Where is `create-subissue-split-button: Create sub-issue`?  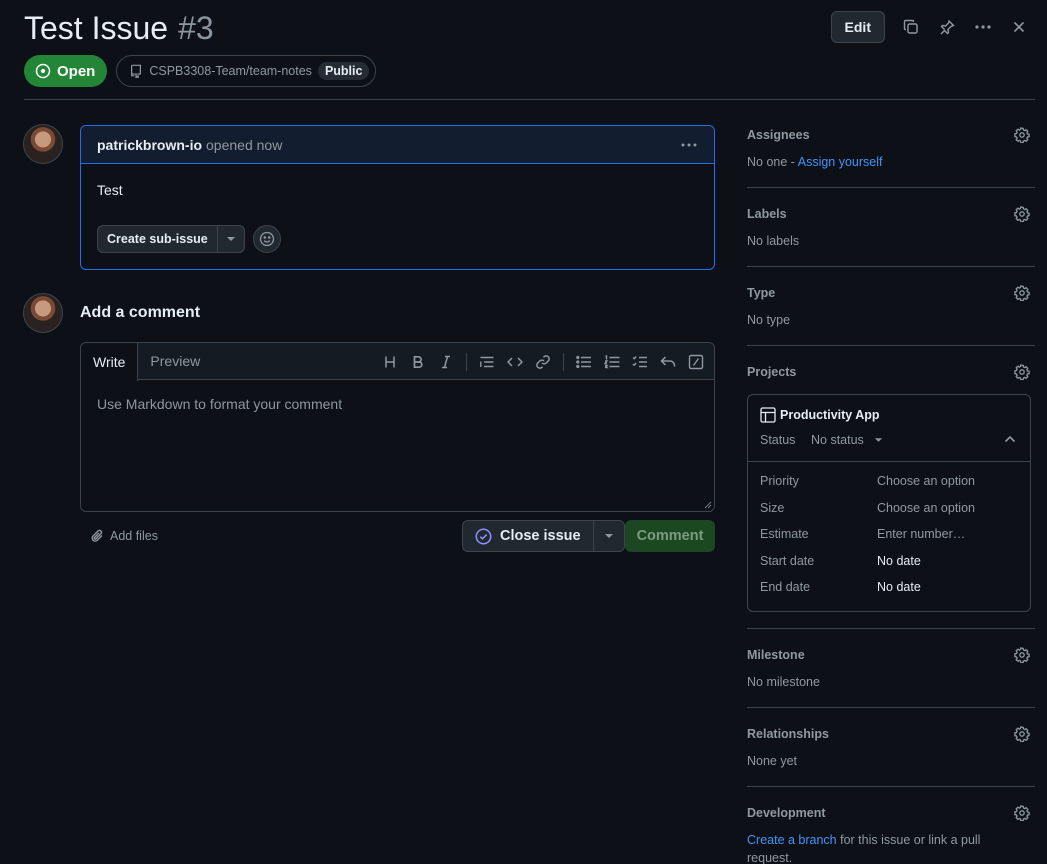
create-subissue-split-button: Create sub-issue is located at coordinates (171, 239).